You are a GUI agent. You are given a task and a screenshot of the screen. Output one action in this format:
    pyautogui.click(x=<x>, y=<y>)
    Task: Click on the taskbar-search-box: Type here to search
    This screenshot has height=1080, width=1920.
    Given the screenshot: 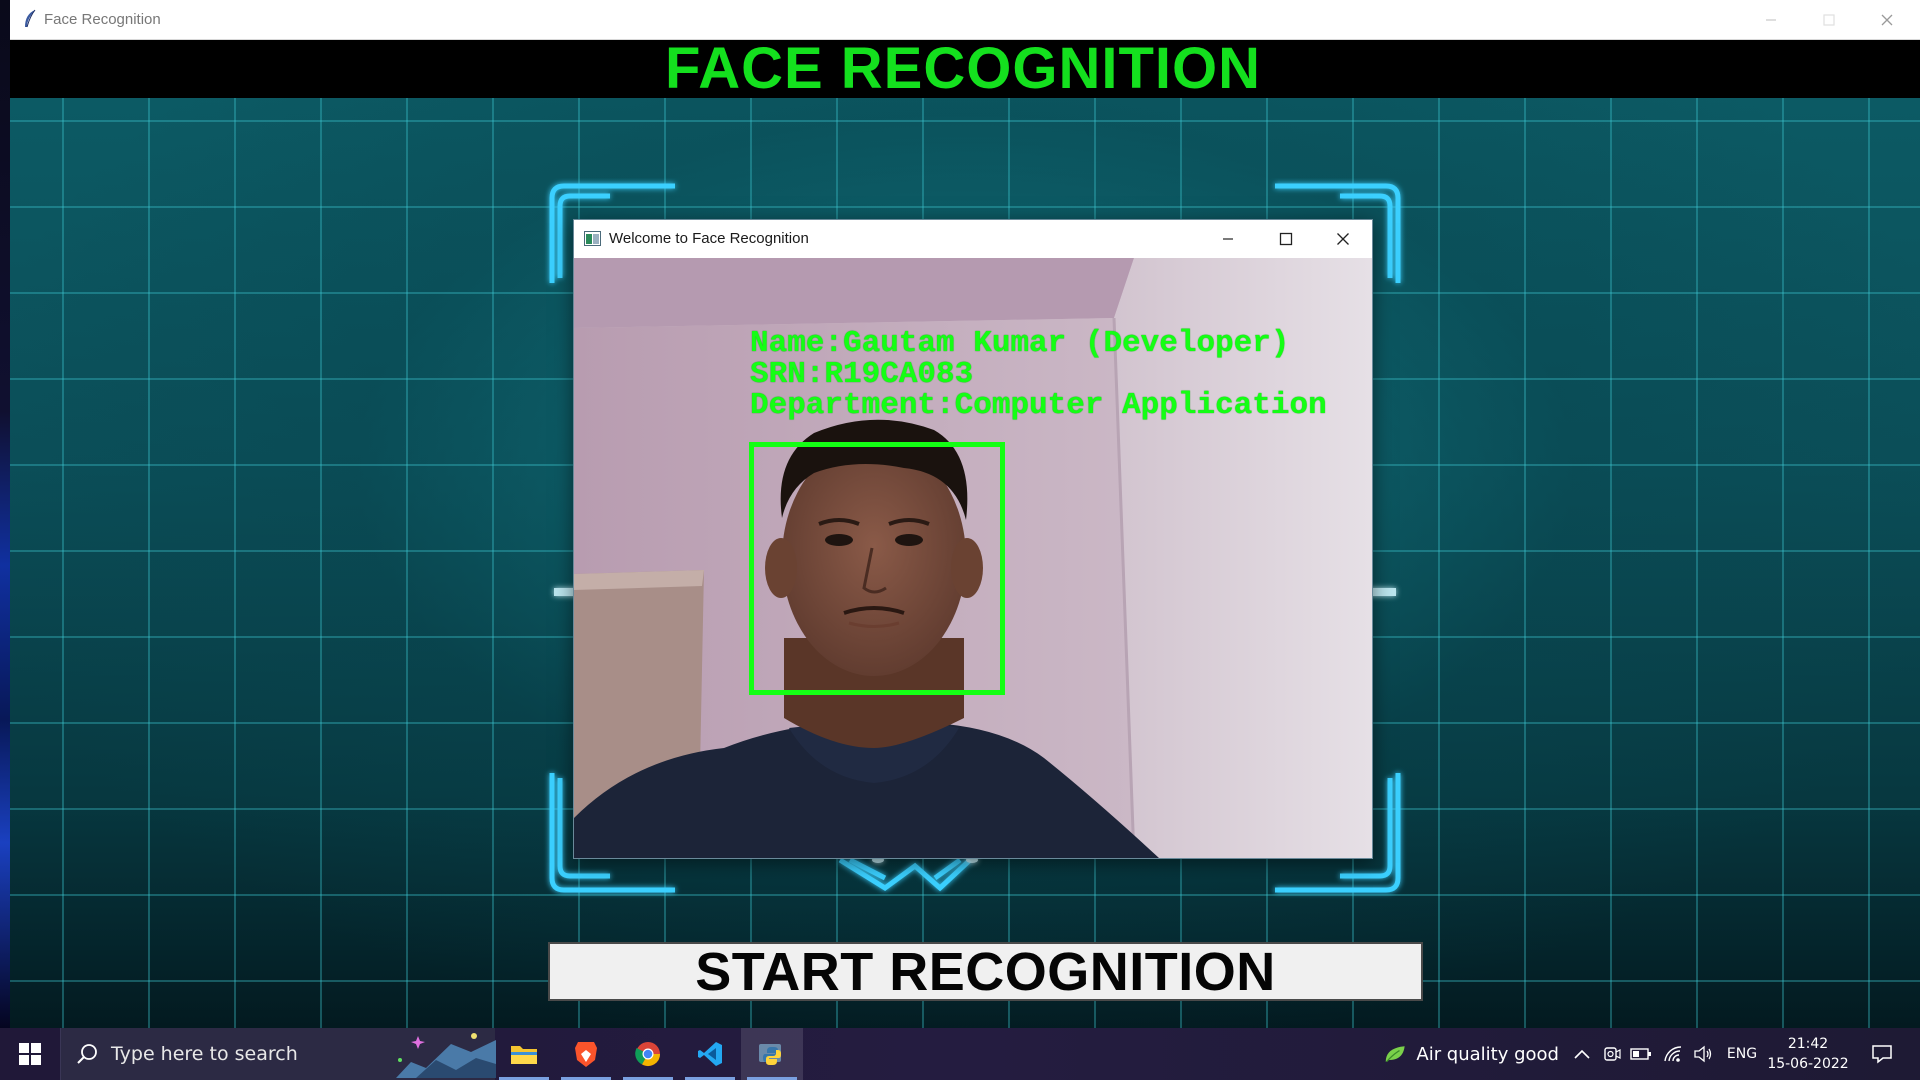 What is the action you would take?
    pyautogui.click(x=278, y=1054)
    